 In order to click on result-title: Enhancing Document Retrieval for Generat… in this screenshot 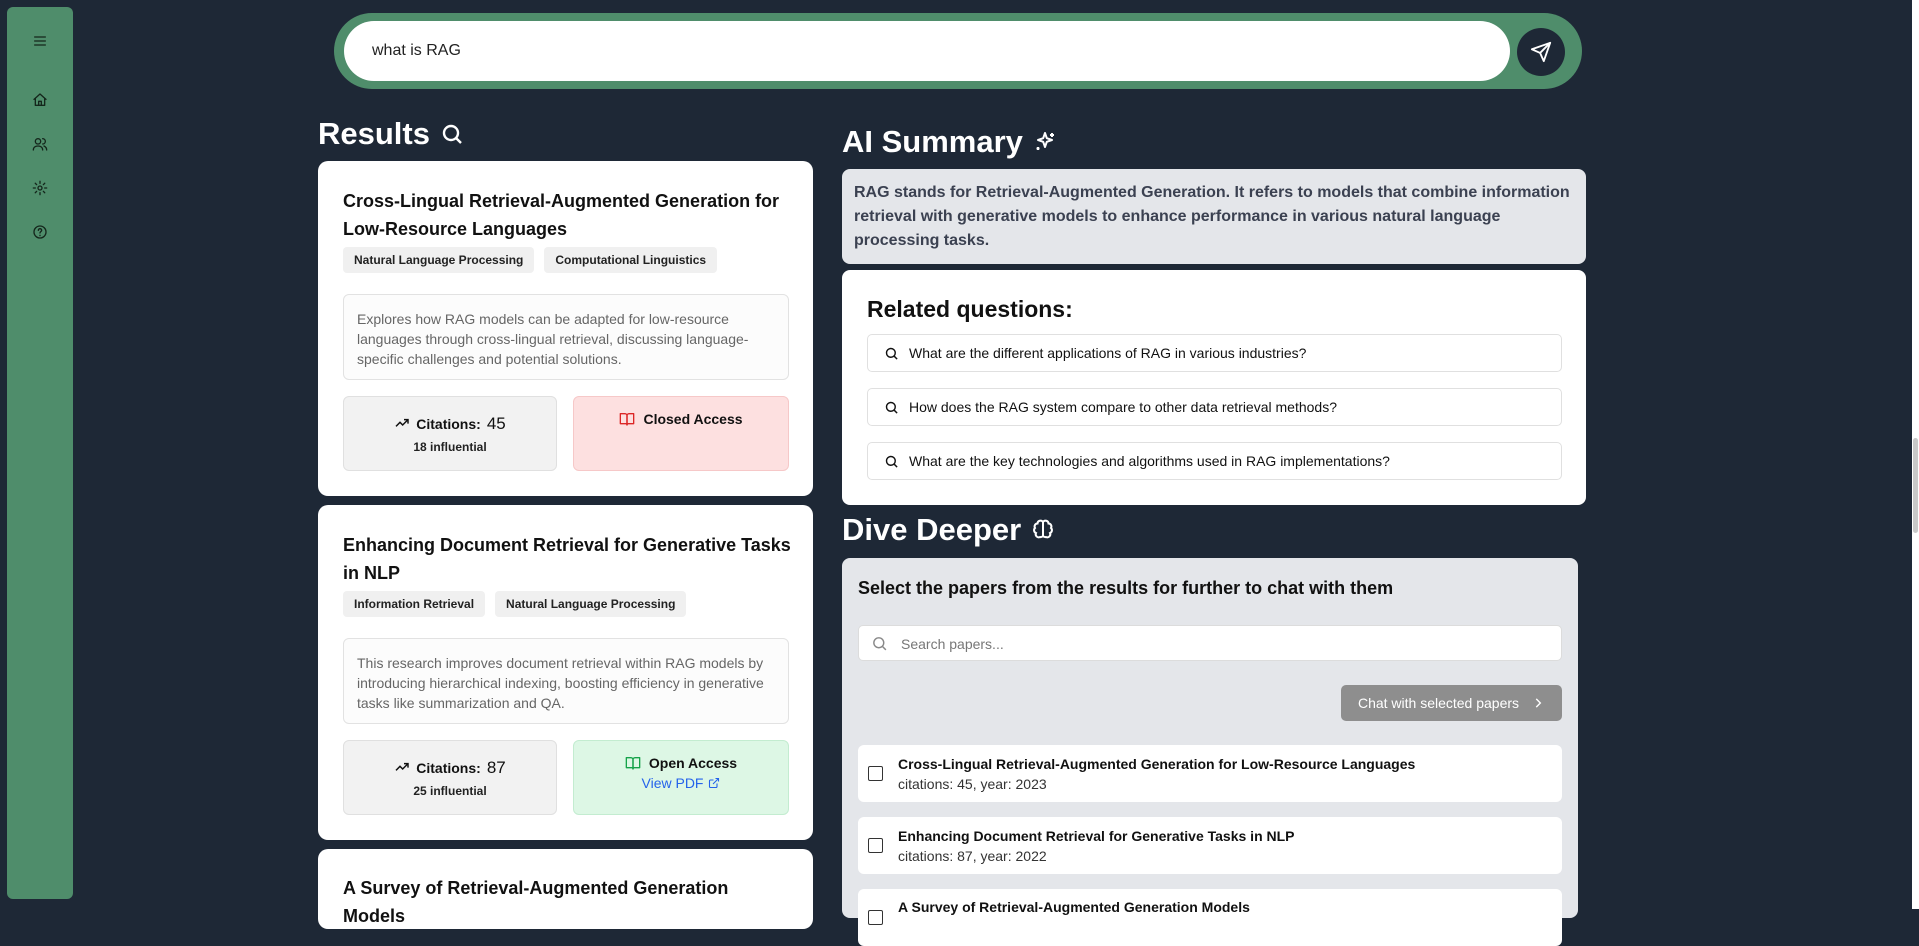, I will do `click(568, 559)`.